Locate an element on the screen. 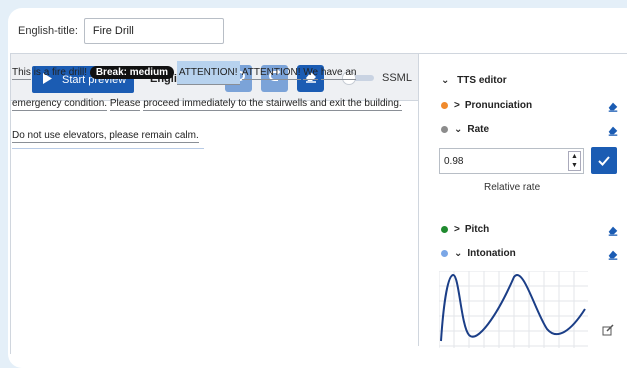  word-attention-highlighted: ATTENTION! is located at coordinates (208, 73).